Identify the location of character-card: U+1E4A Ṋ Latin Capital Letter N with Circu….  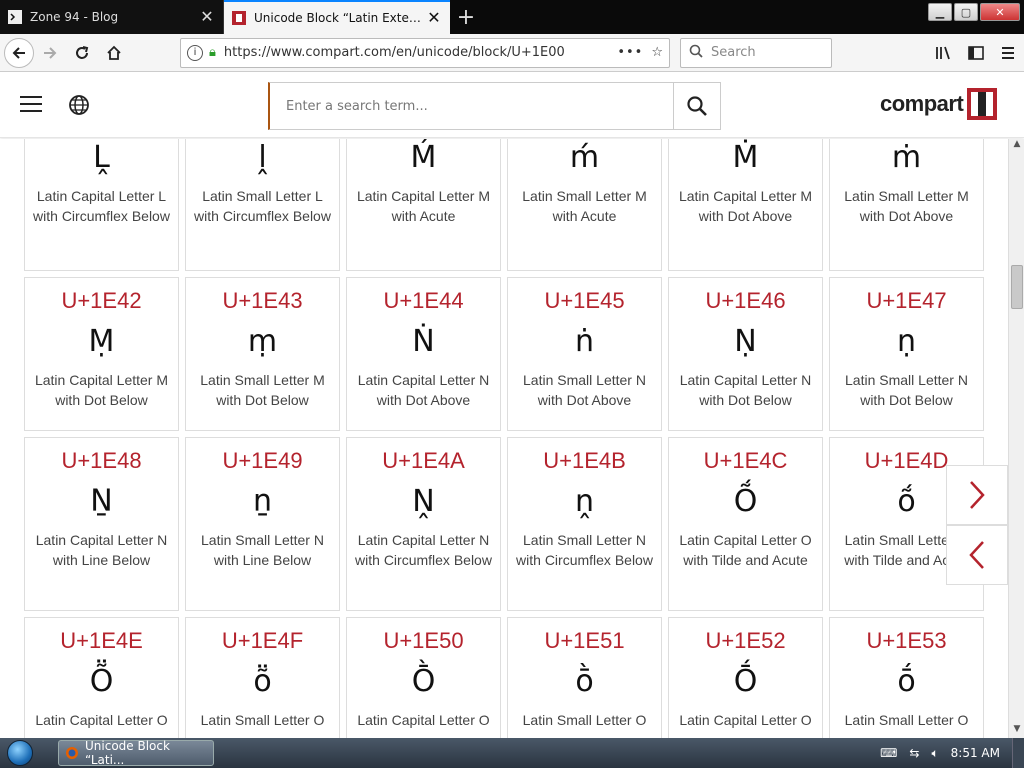
(423, 524).